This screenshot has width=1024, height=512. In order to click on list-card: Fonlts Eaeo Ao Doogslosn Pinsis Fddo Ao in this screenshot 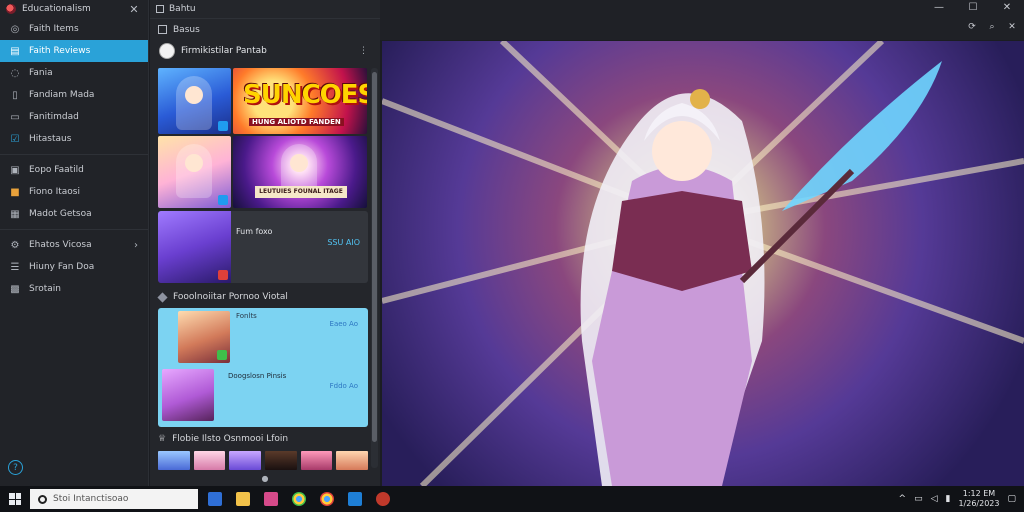, I will do `click(263, 367)`.